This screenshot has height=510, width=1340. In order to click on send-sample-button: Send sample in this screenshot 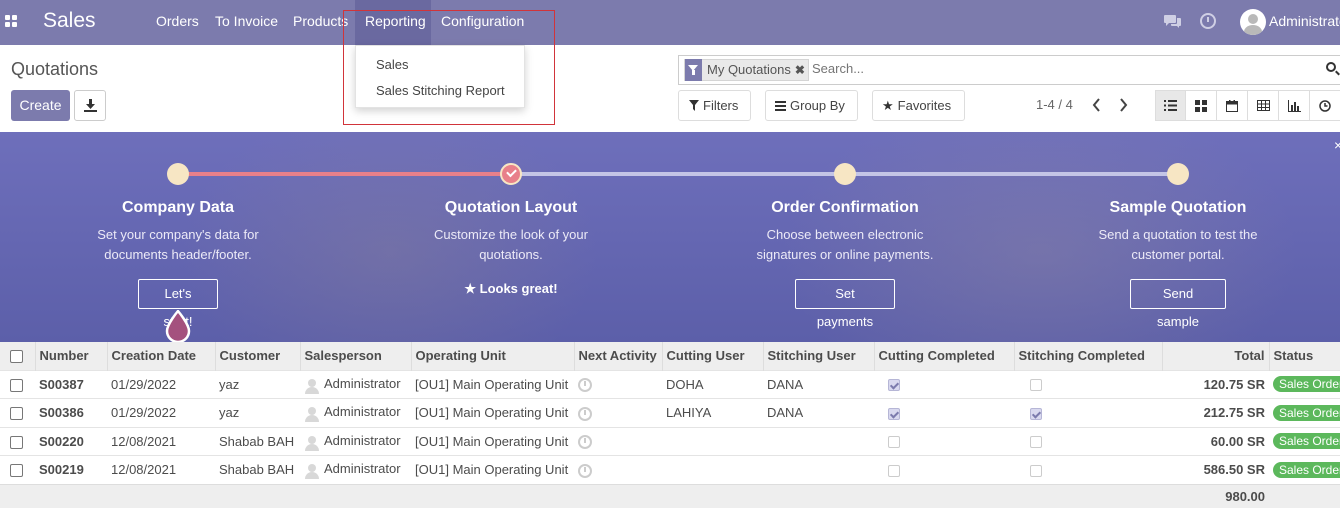, I will do `click(1178, 304)`.